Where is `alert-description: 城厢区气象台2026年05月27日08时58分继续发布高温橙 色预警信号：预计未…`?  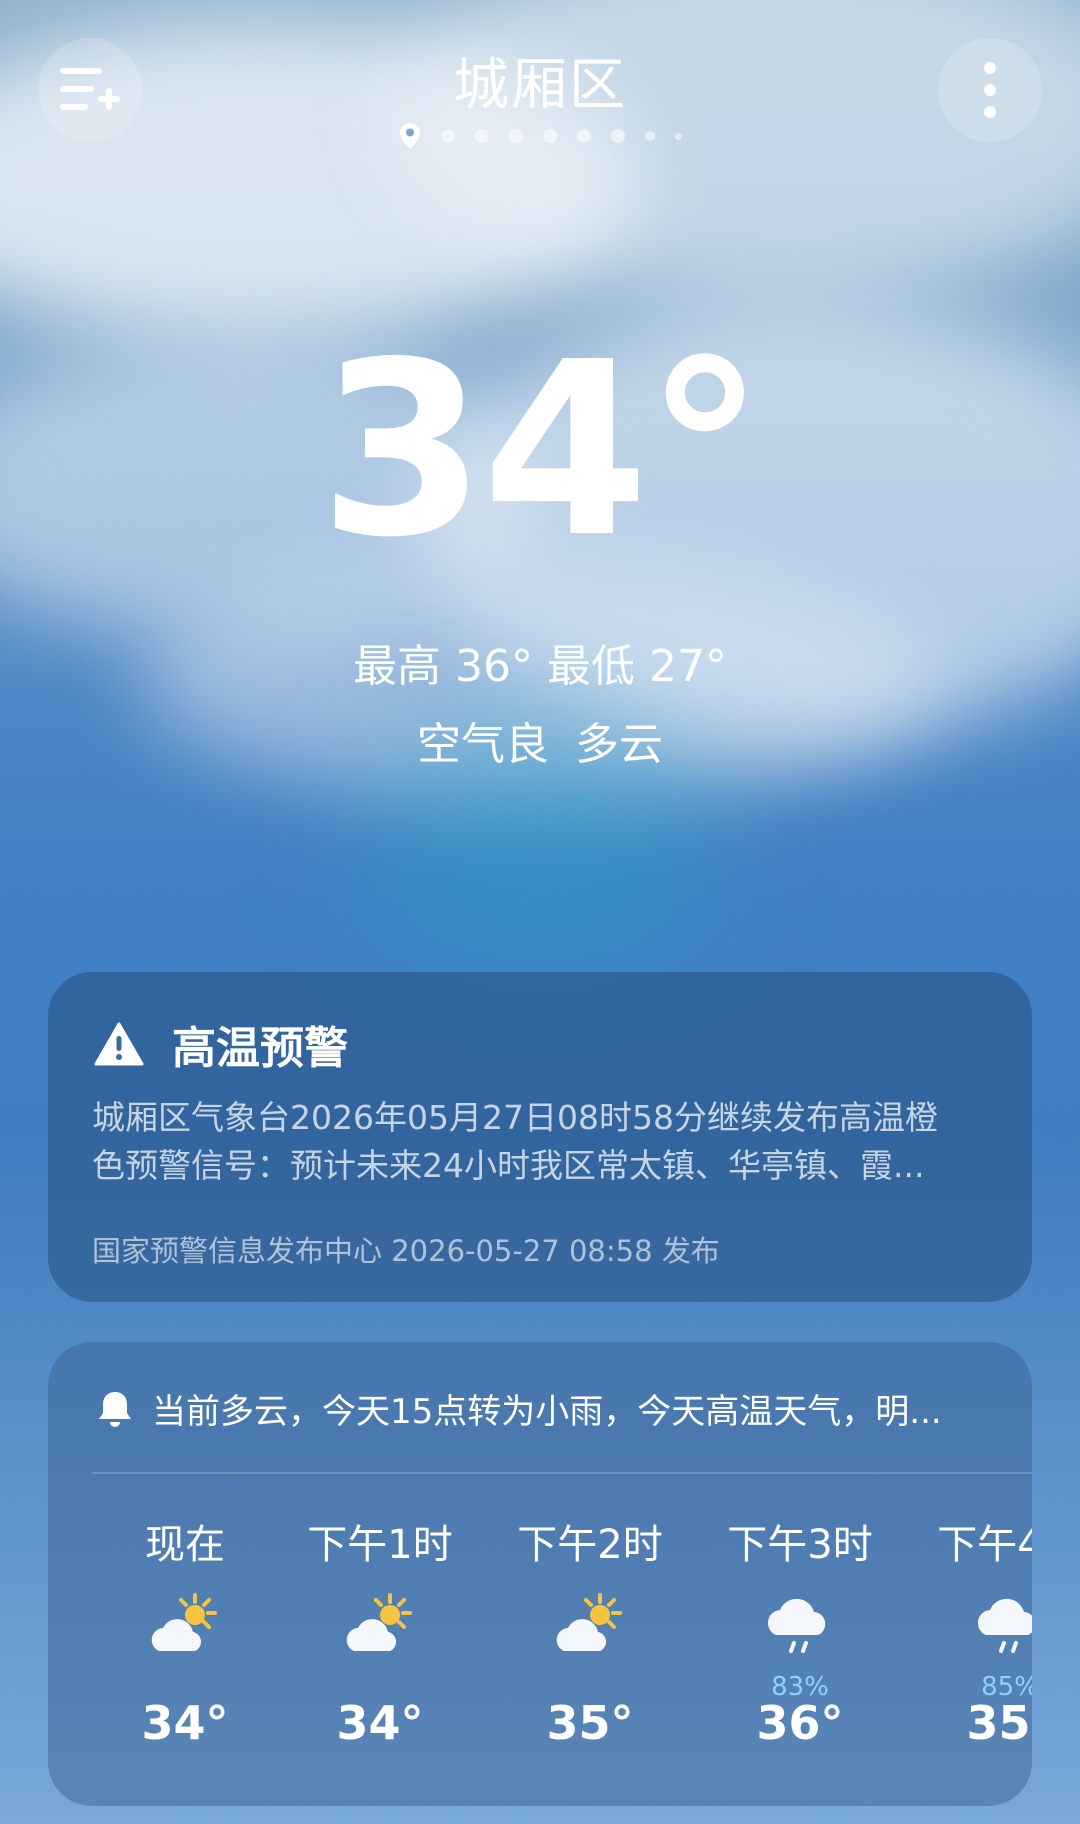 alert-description: 城厢区气象台2026年05月27日08时58分继续发布高温橙 色预警信号：预计未… is located at coordinates (532, 1142).